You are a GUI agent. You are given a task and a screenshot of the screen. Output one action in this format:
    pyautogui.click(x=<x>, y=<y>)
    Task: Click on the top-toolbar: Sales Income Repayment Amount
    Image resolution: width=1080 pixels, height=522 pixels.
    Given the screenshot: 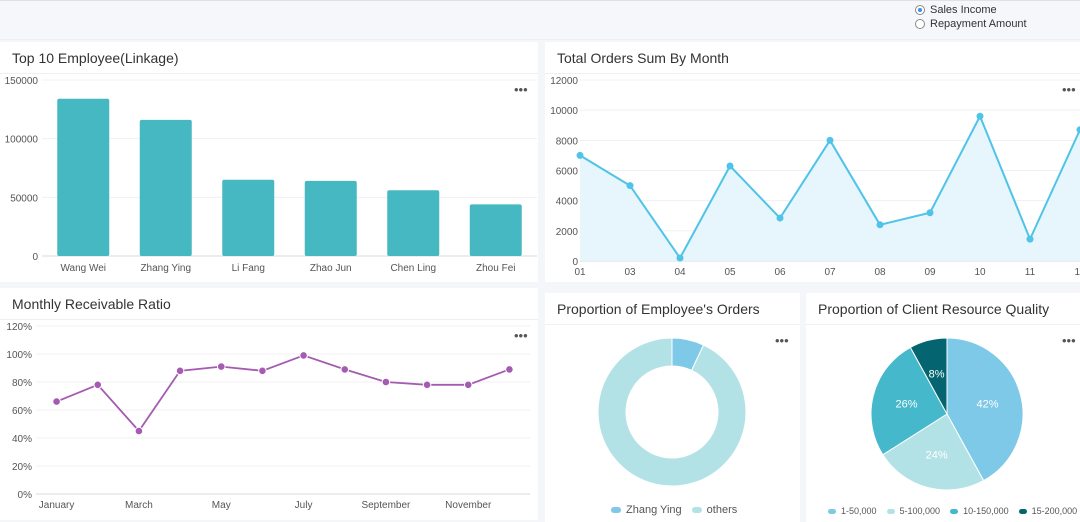 What is the action you would take?
    pyautogui.click(x=540, y=20)
    